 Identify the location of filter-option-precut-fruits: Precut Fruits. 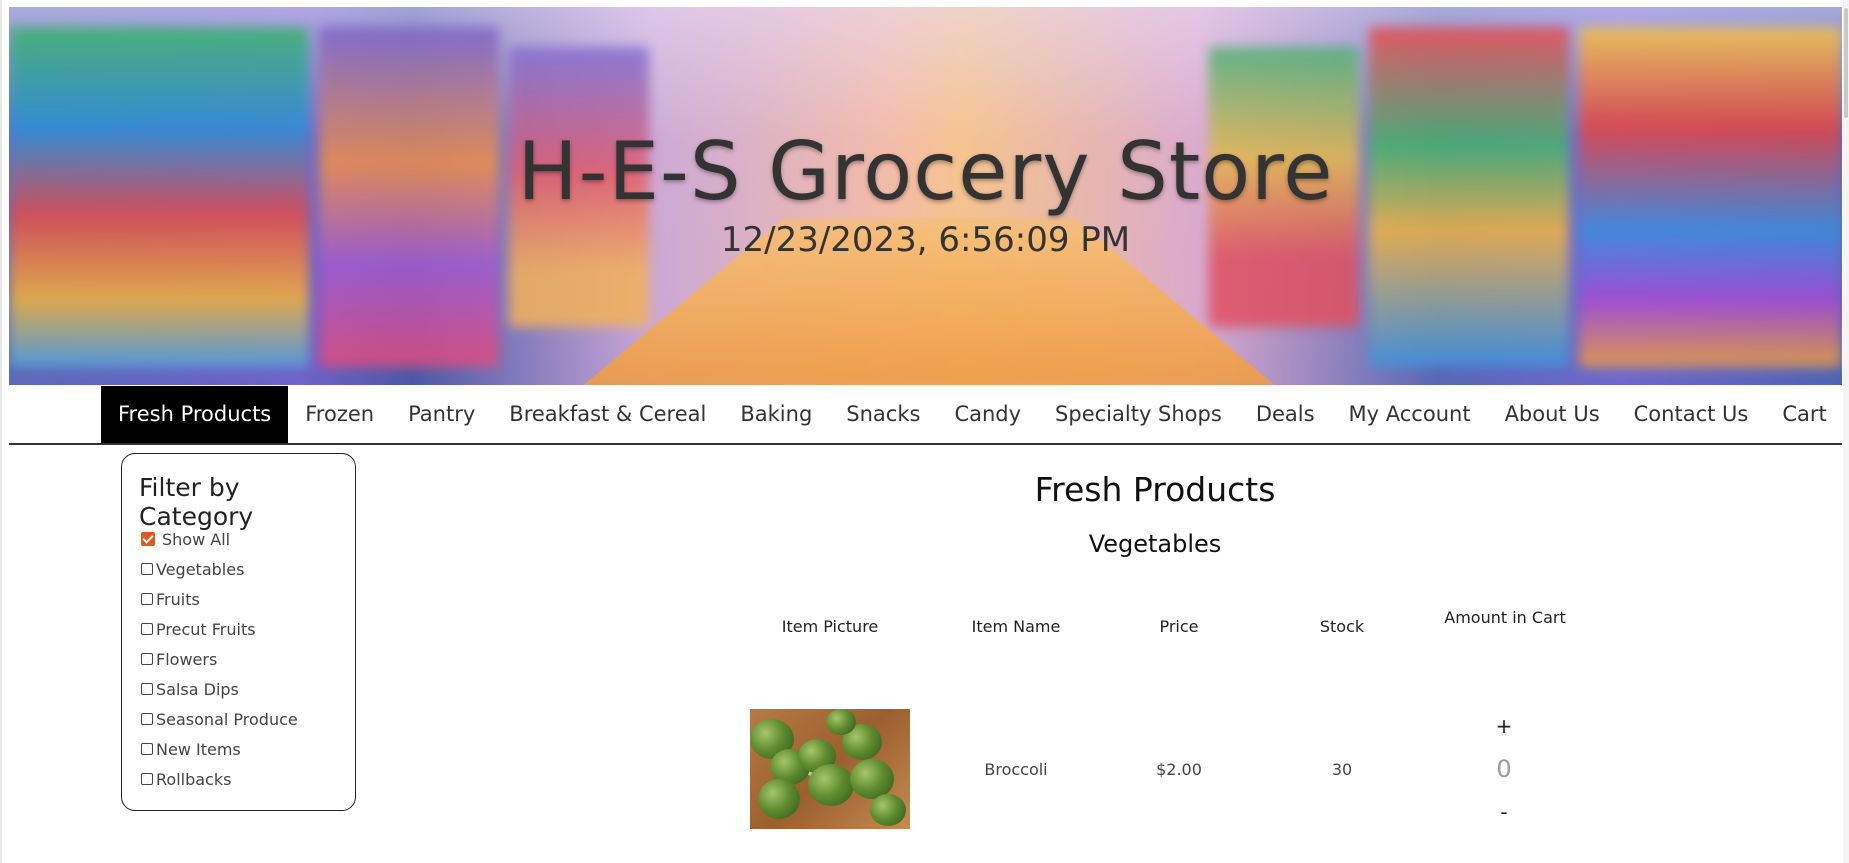
(219, 629).